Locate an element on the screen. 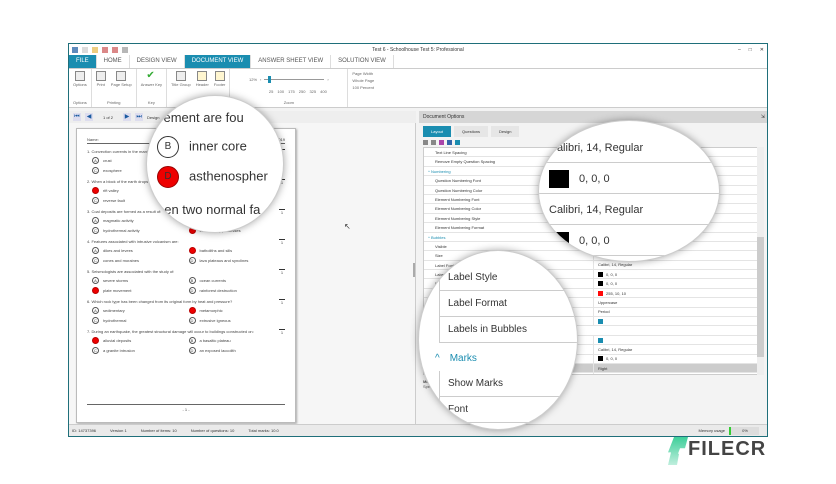  tab-design-view: DESIGN VIEW is located at coordinates (157, 61).